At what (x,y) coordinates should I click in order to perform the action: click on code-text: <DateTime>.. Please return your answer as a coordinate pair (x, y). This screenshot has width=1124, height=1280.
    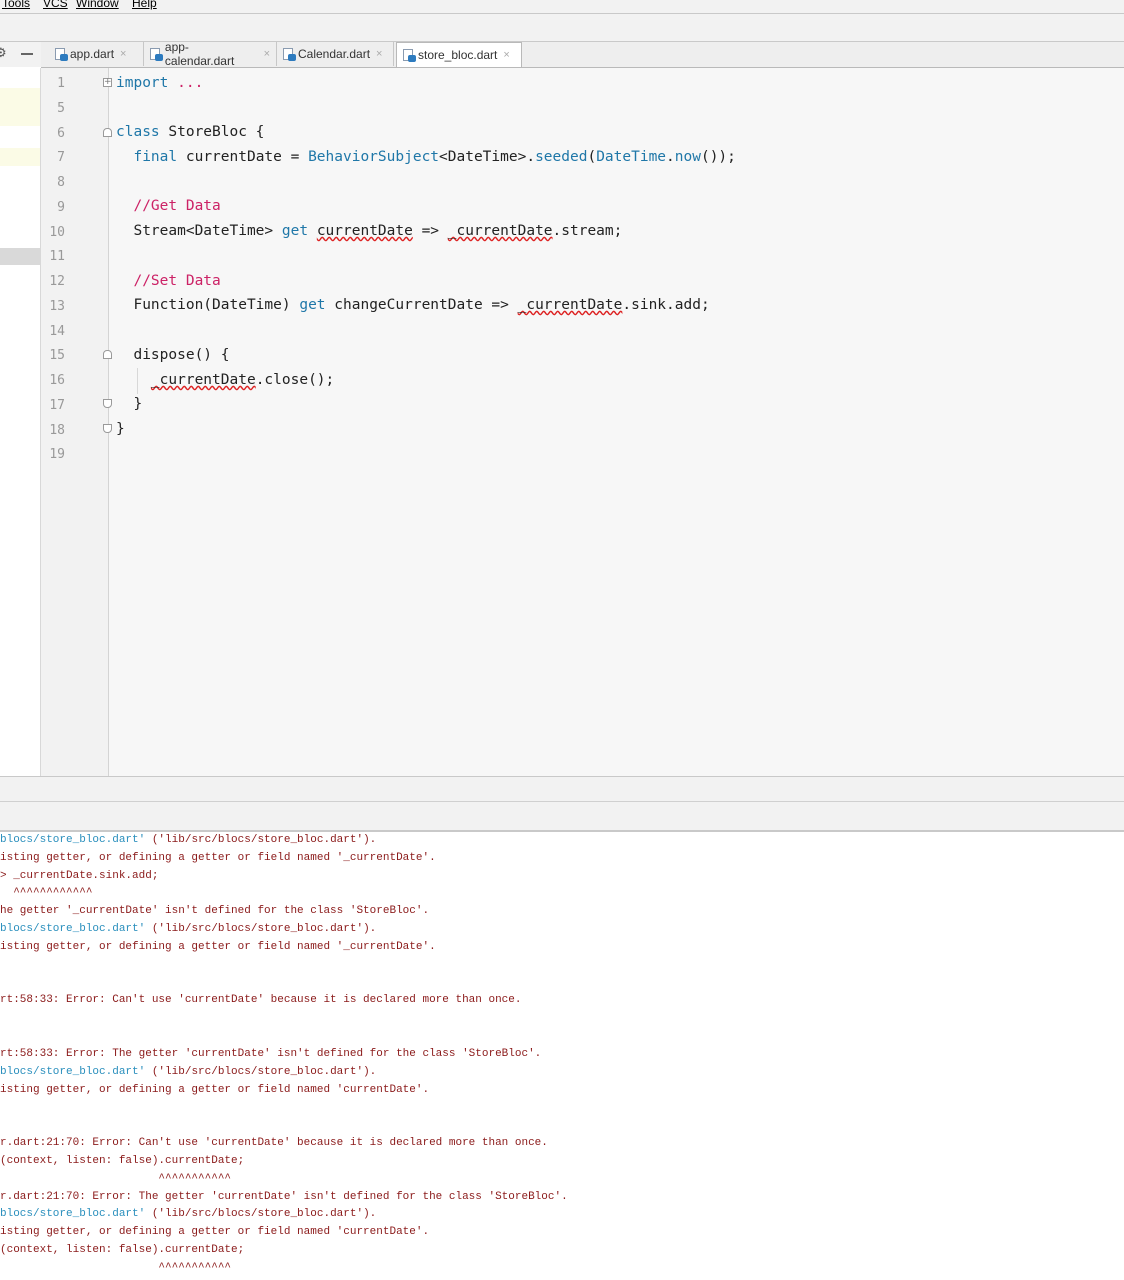
    Looking at the image, I should click on (487, 157).